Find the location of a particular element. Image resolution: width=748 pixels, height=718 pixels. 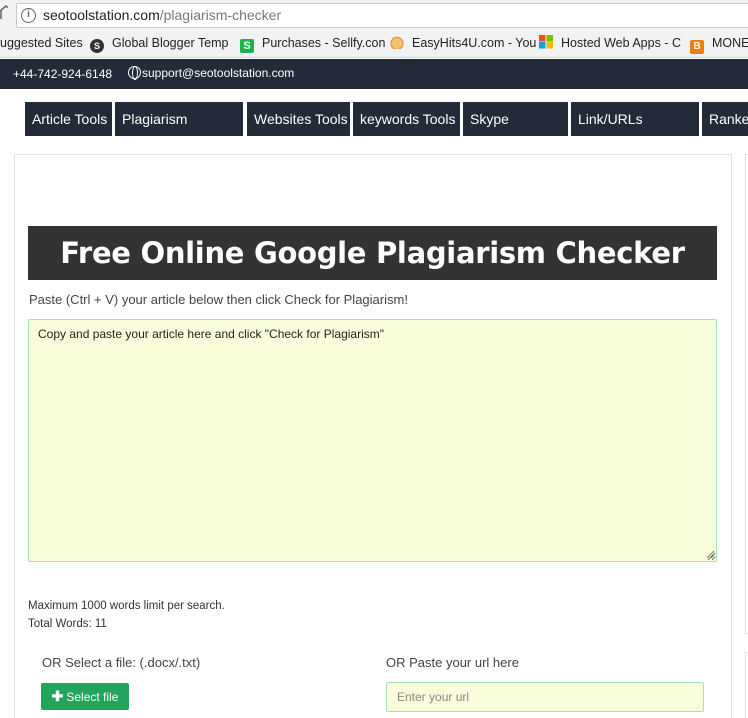

address-bar: i seotoolstation.com/plagiarism-checker is located at coordinates (374, 15).